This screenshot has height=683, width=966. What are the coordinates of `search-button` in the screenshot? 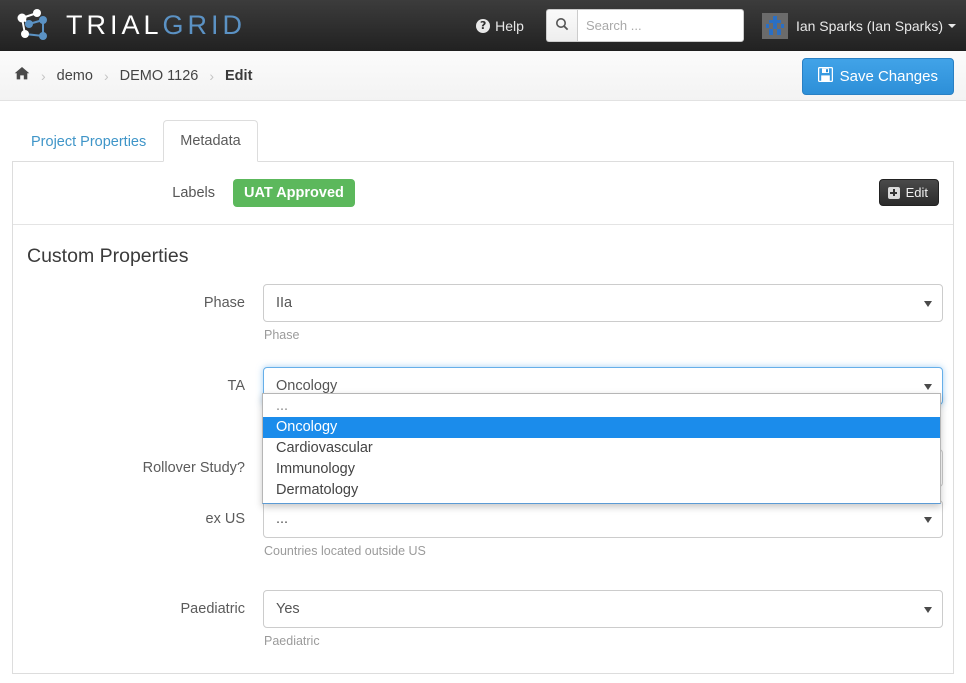 It's located at (561, 25).